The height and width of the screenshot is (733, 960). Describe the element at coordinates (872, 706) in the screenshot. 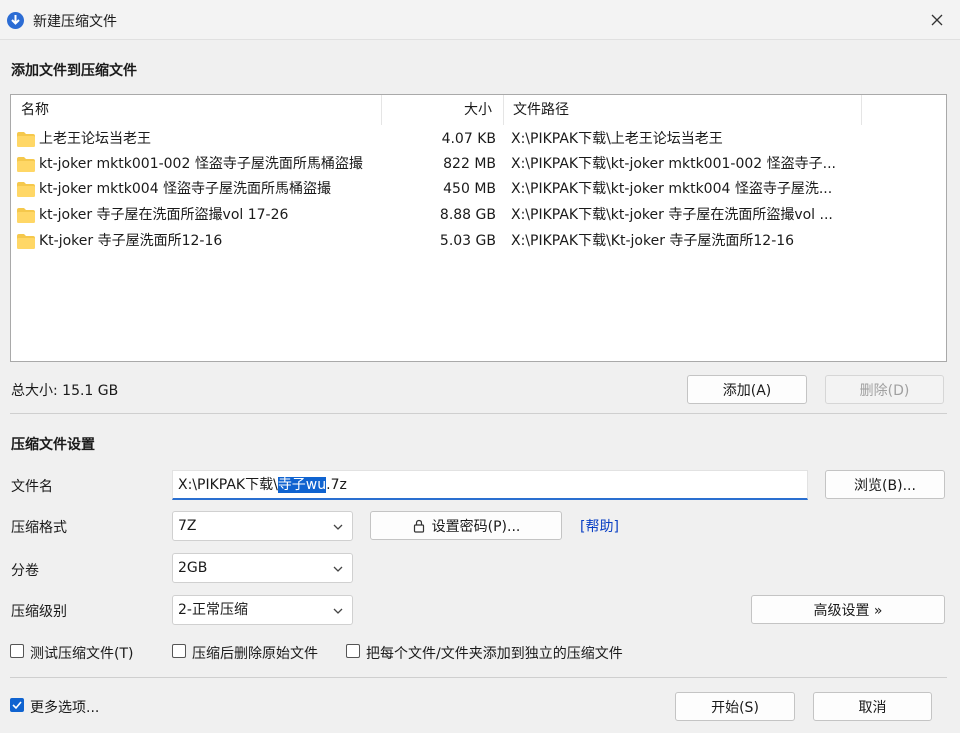

I see `cancel-button: 取消` at that location.